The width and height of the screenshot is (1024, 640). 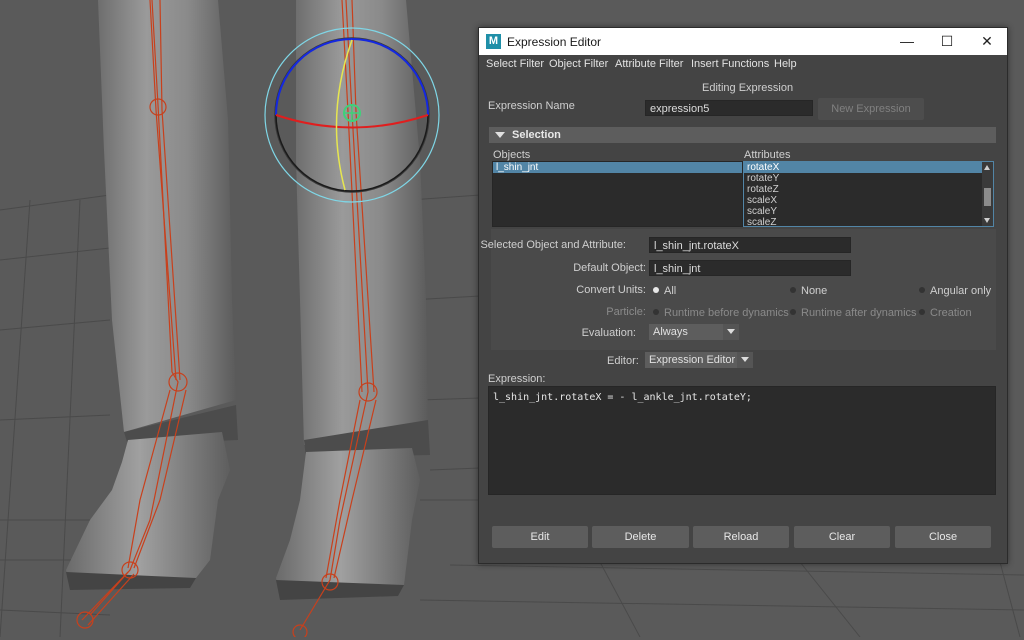 I want to click on right-pant-leg, so click(x=362, y=222).